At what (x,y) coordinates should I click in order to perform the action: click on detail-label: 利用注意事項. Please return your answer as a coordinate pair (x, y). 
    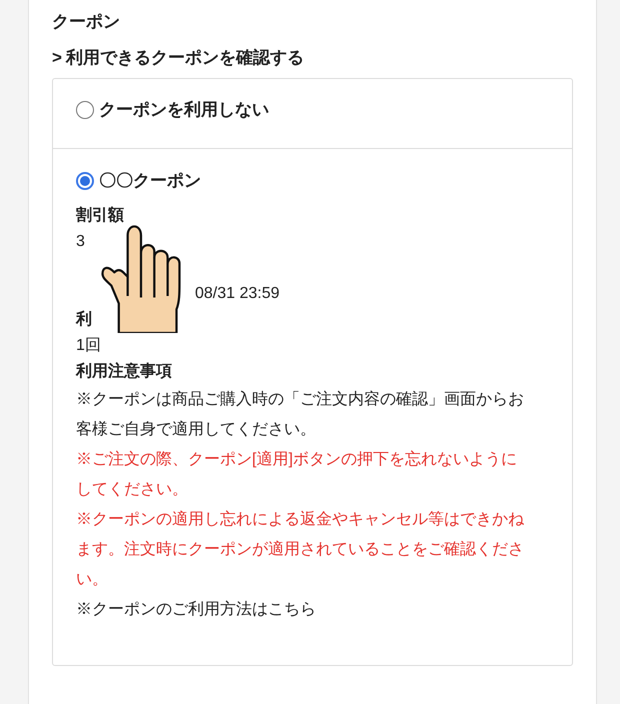
    Looking at the image, I should click on (124, 371).